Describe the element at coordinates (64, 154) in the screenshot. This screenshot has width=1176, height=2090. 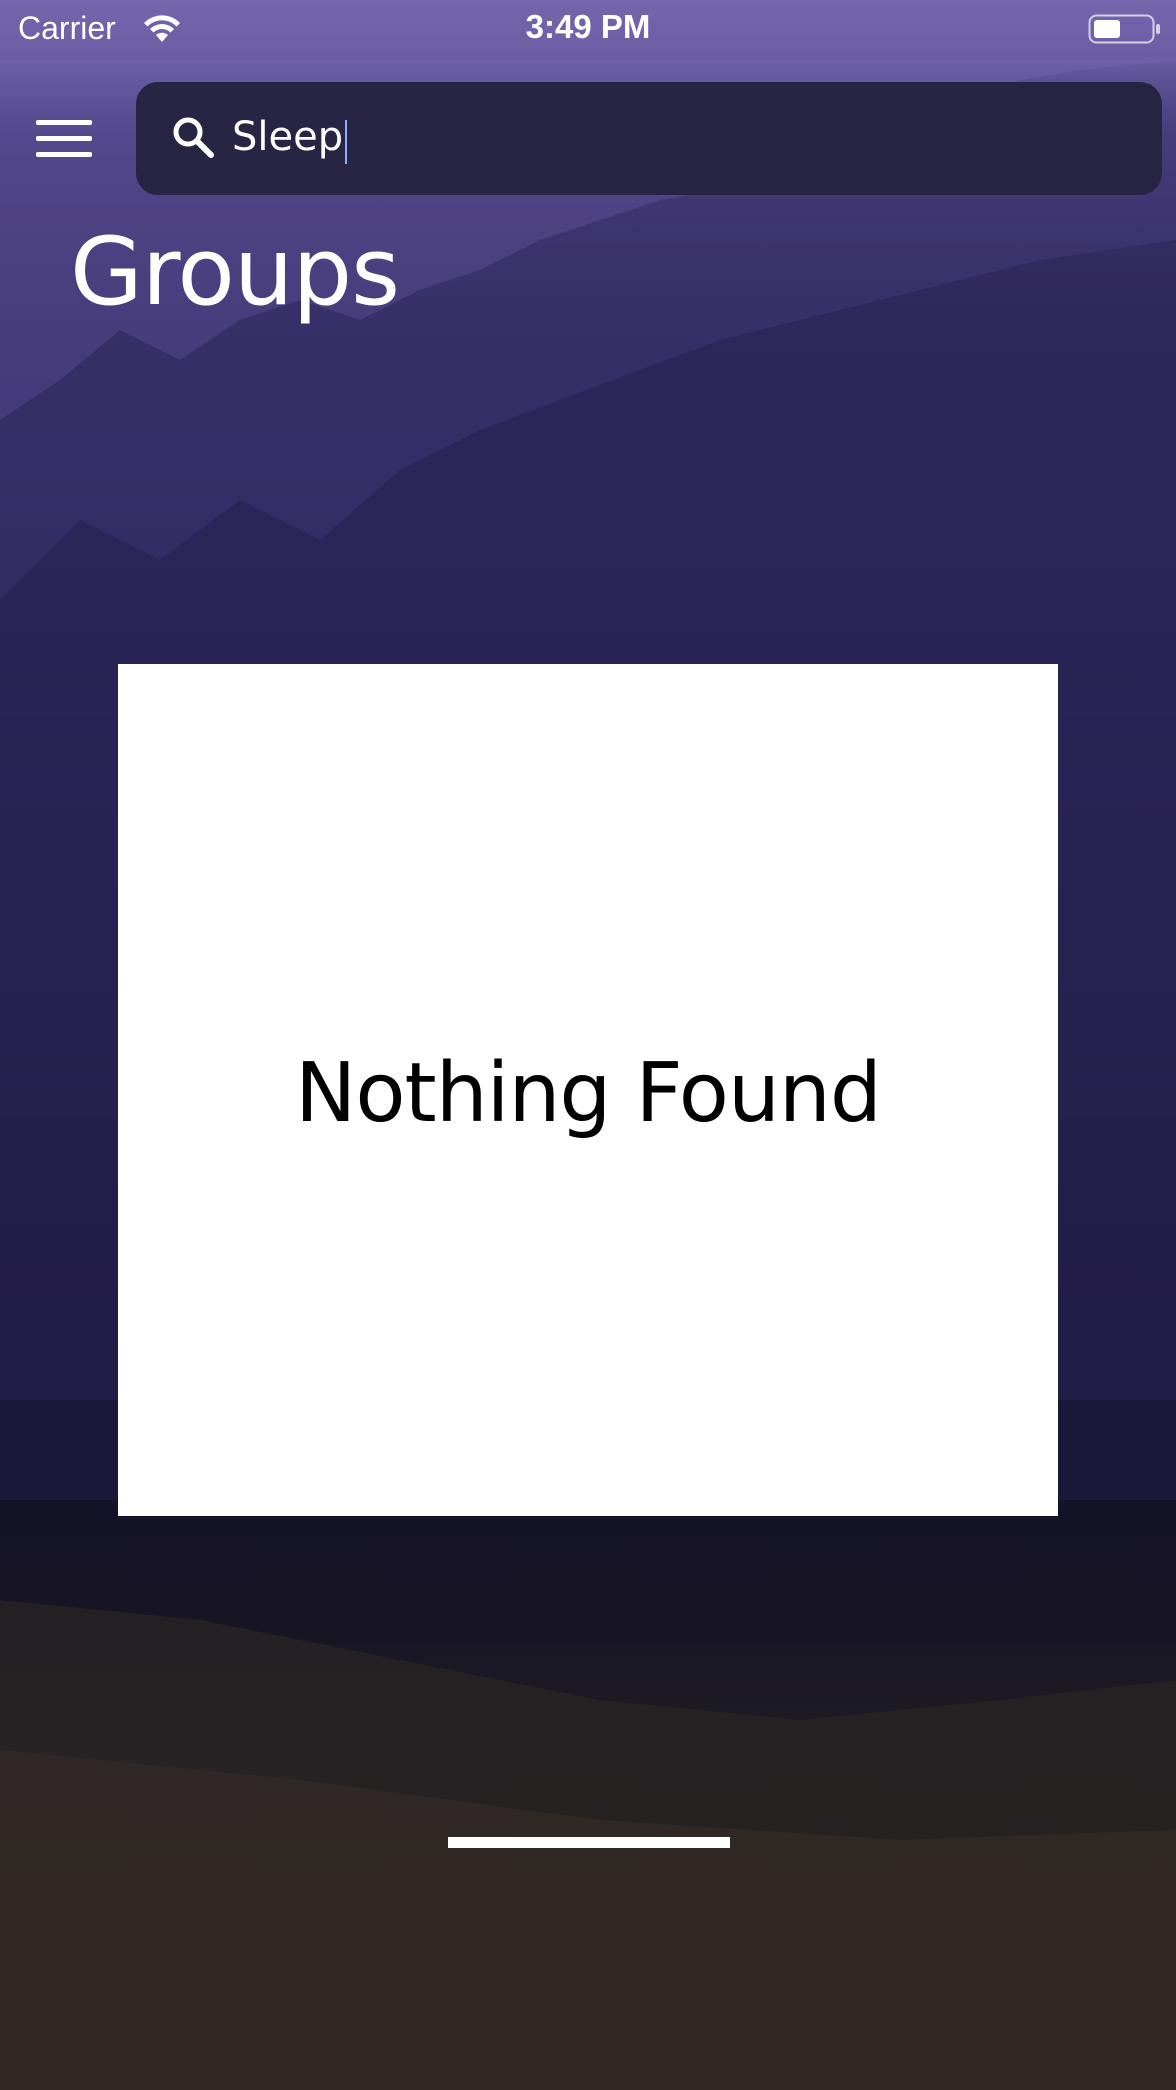
I see `menu-line-bottom` at that location.